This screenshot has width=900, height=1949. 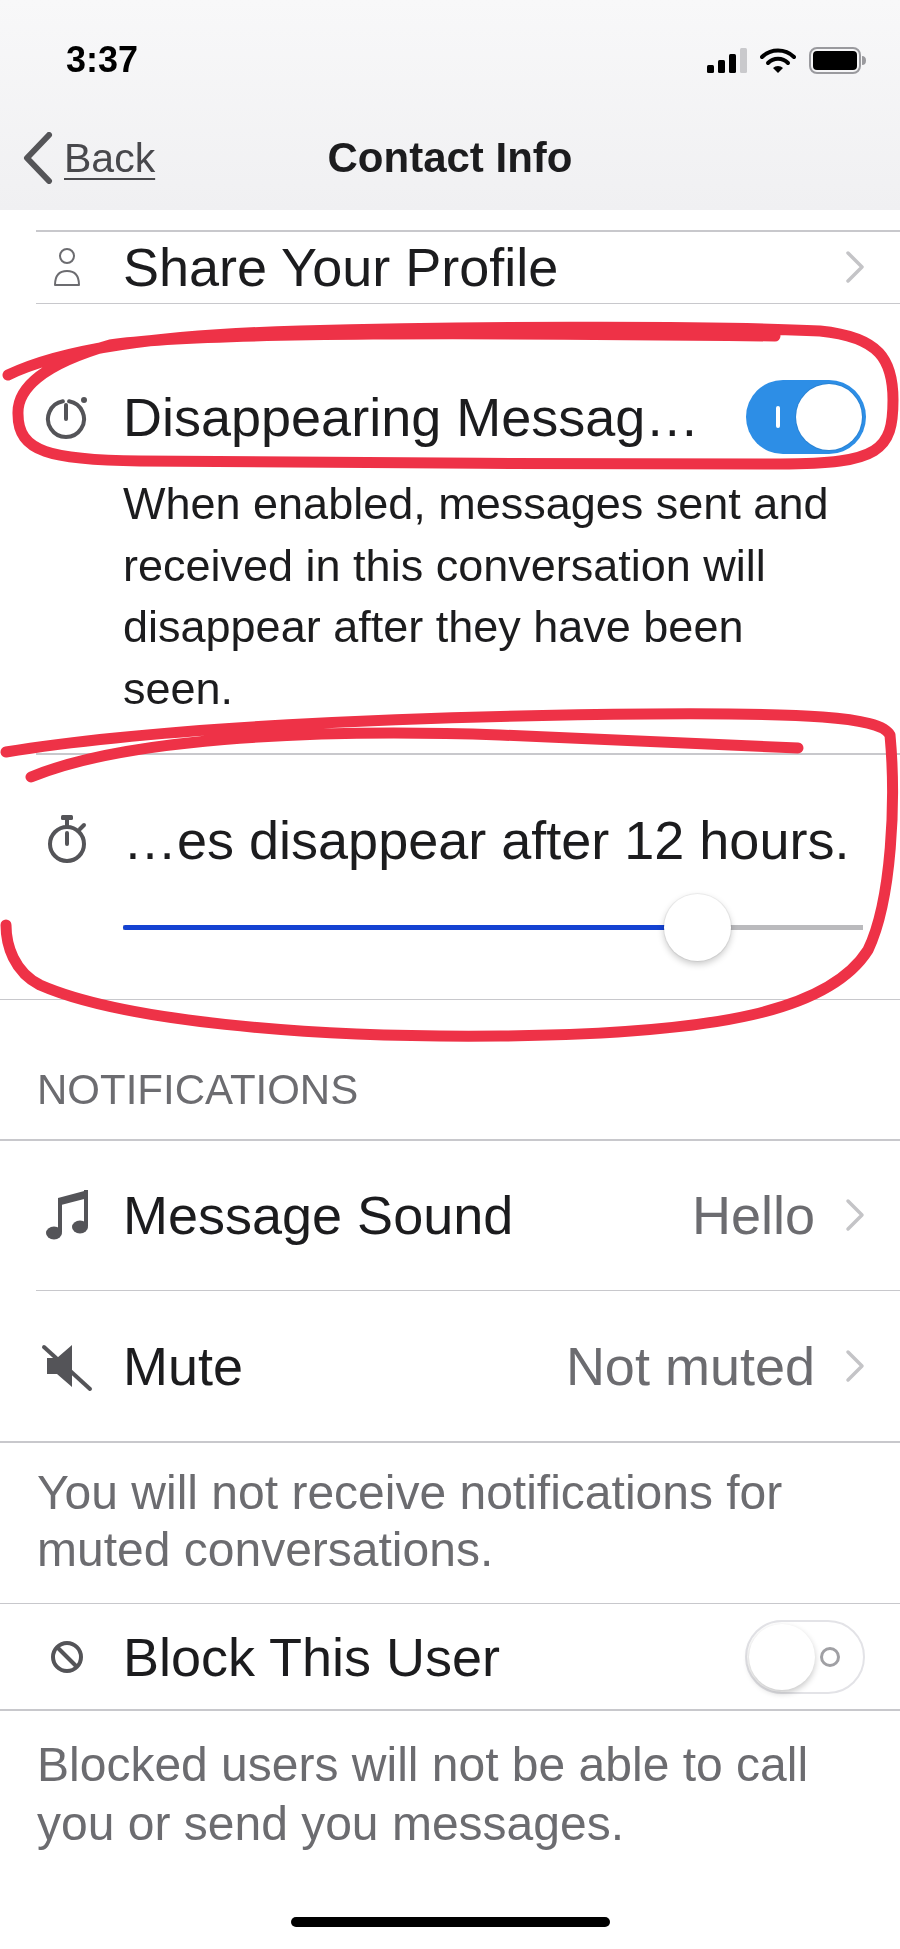 What do you see at coordinates (838, 60) in the screenshot?
I see `battery-icon` at bounding box center [838, 60].